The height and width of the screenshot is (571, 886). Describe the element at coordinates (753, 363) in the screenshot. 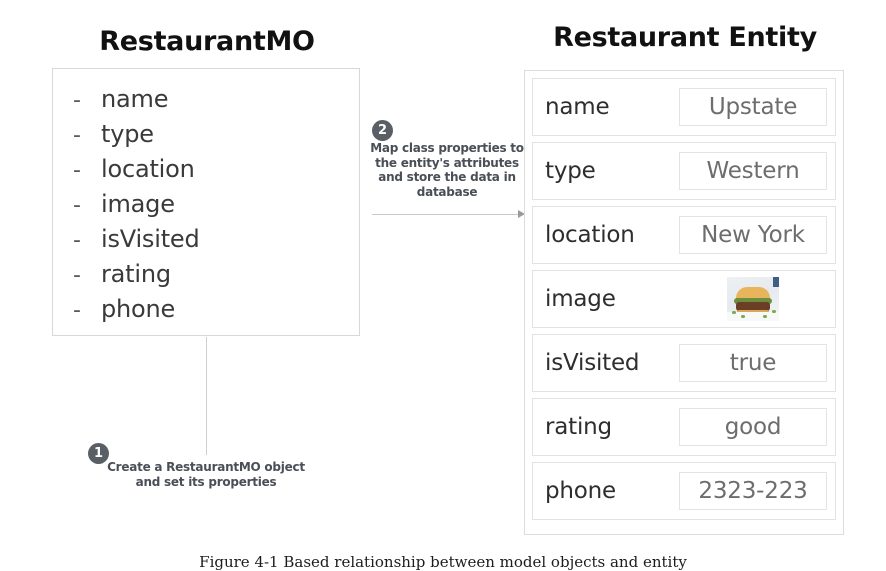

I see `entity-attribute-value: true` at that location.